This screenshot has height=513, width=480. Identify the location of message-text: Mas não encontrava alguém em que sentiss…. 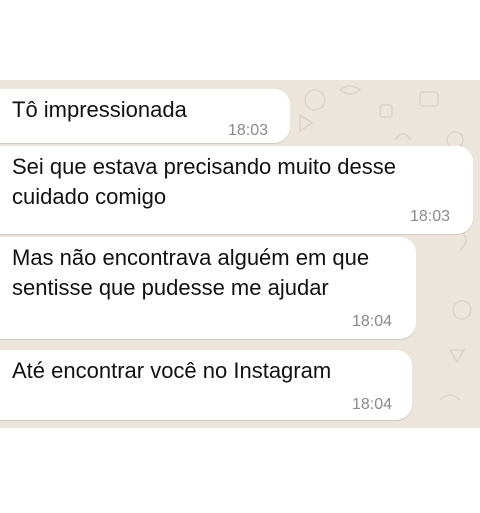
(191, 272).